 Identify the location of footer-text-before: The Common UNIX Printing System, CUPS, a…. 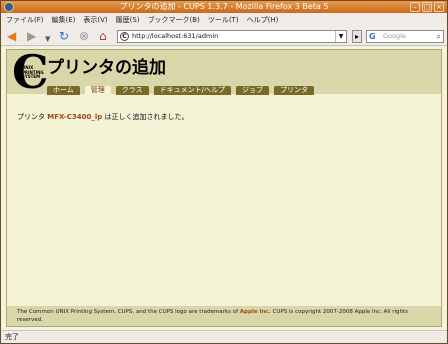
(128, 312).